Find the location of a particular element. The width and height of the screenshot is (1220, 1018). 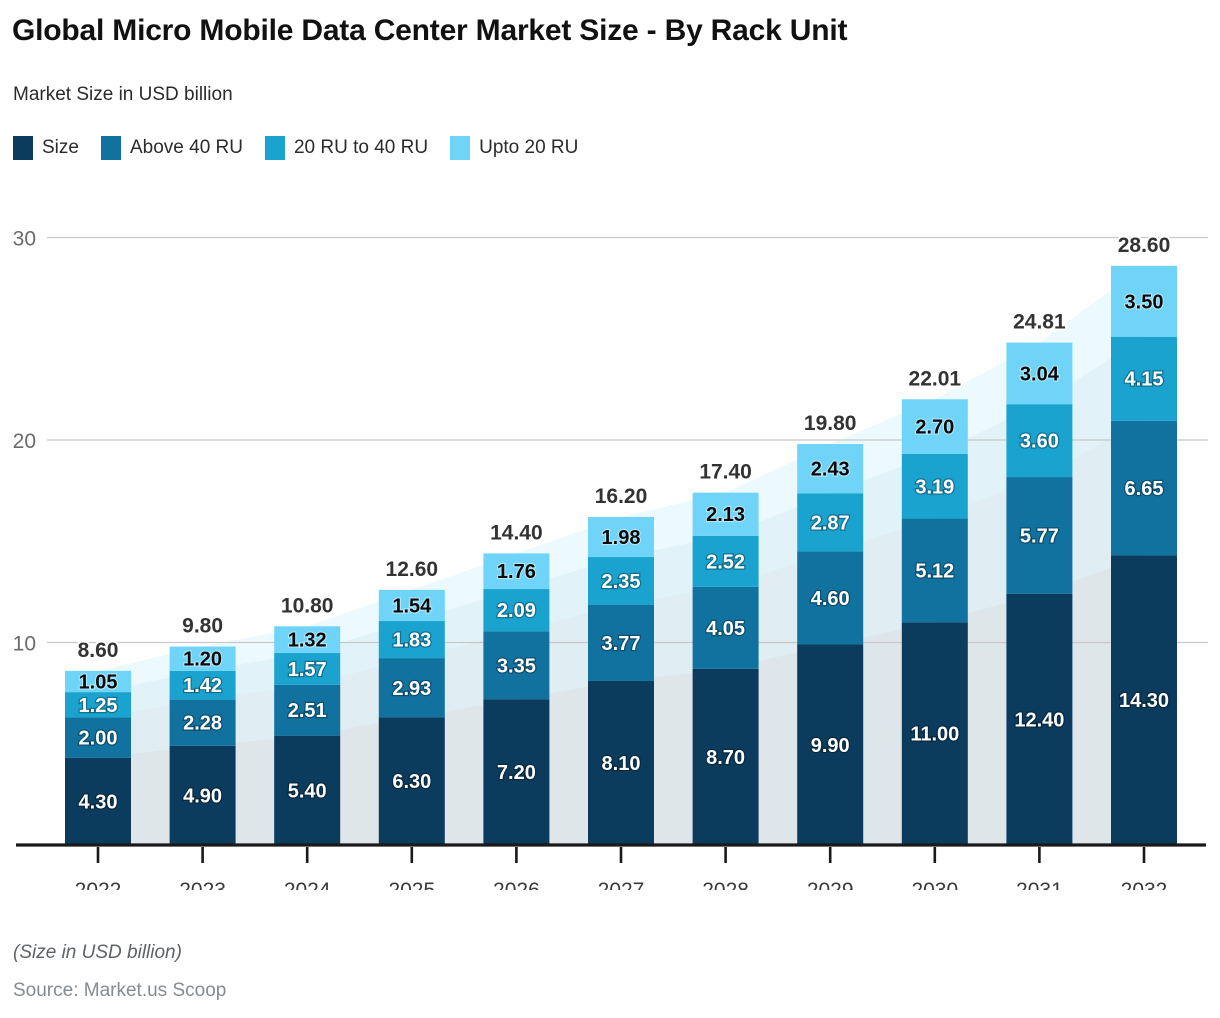

bar-column-2025: 6.30 2.93 1.83 1.54 12.60 is located at coordinates (411, 700).